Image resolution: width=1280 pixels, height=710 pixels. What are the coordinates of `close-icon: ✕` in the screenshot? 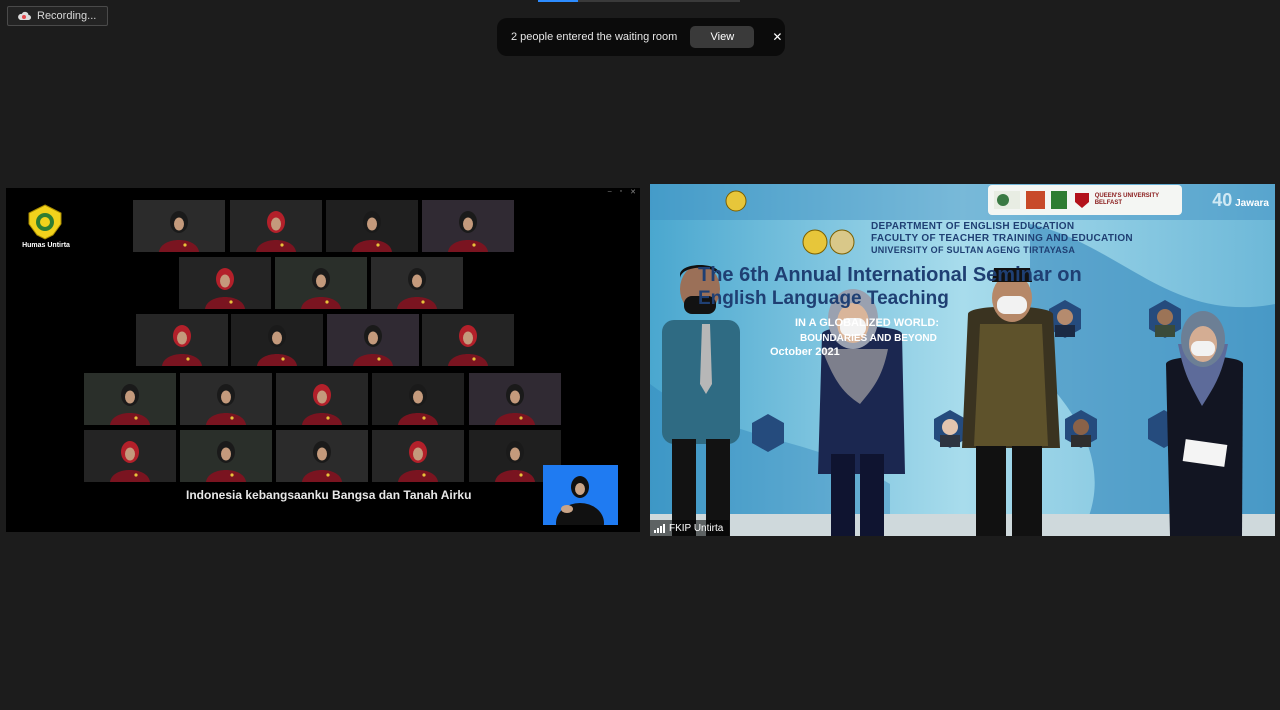 It's located at (777, 37).